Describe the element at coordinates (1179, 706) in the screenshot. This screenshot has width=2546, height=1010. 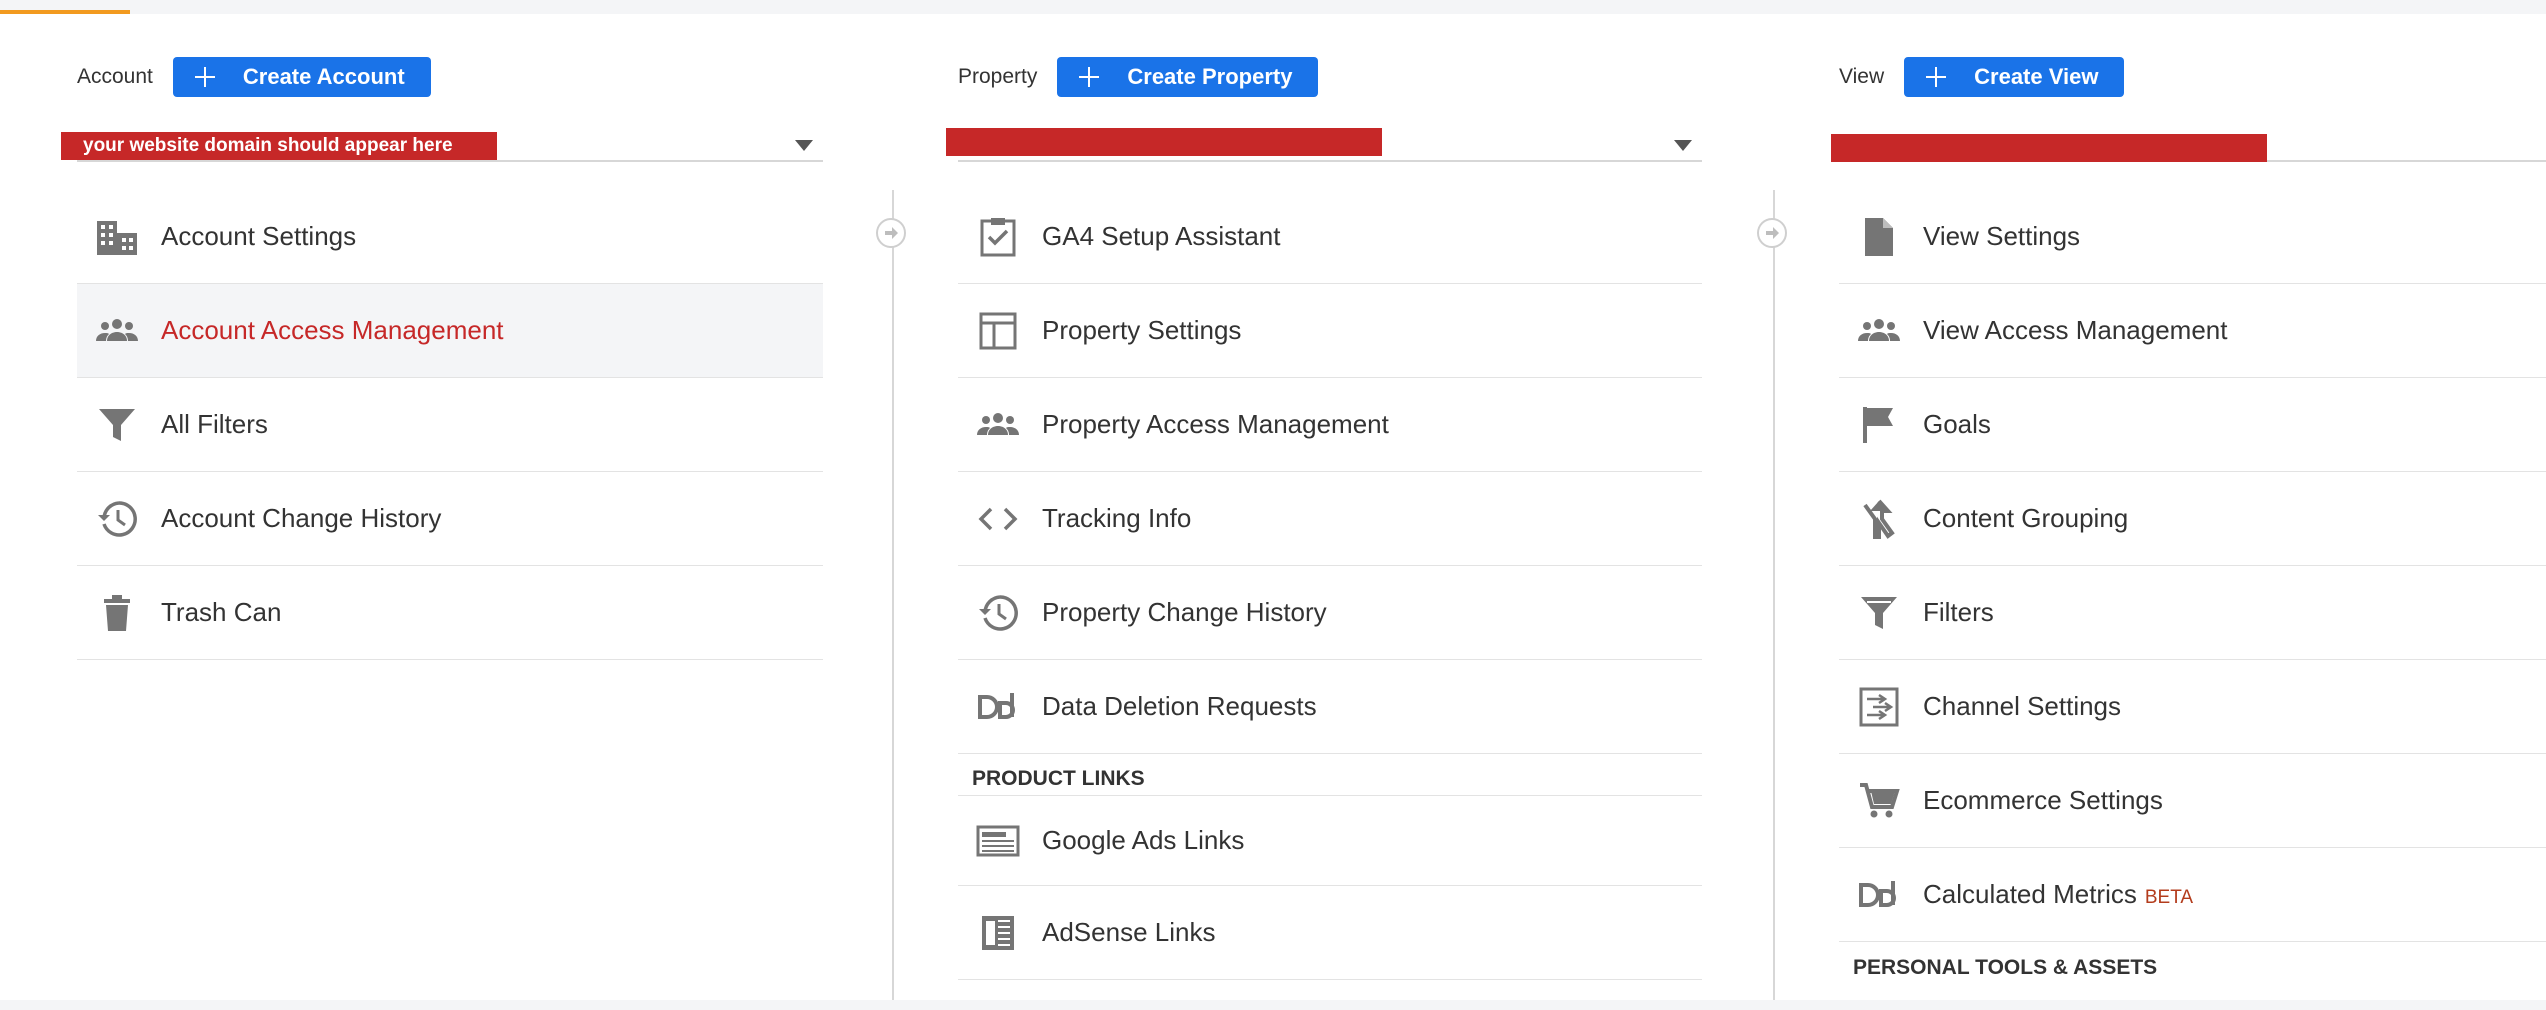
I see `menu-item-label: Data Deletion Requests` at that location.